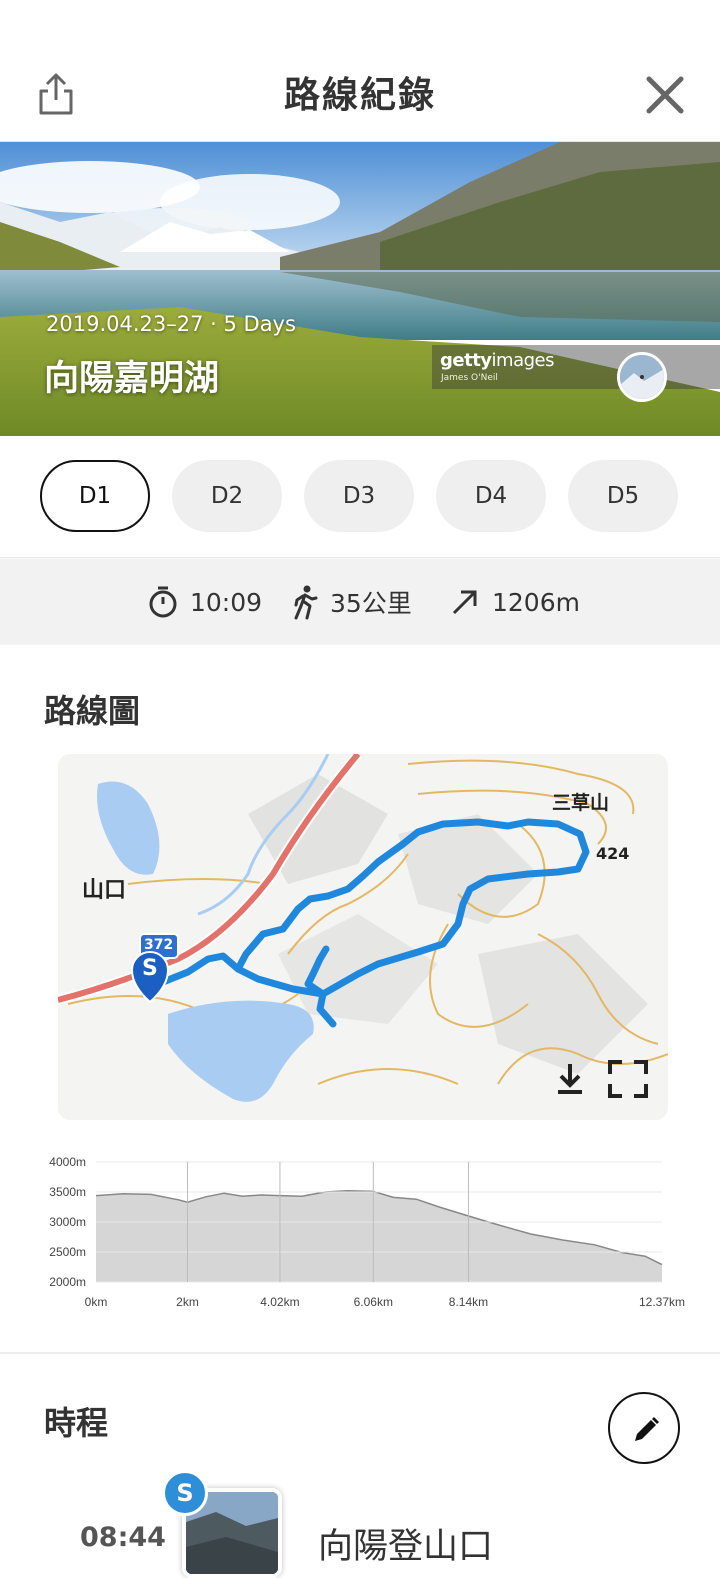  What do you see at coordinates (373, 1302) in the screenshot?
I see `x-tick-label: 6.06km` at bounding box center [373, 1302].